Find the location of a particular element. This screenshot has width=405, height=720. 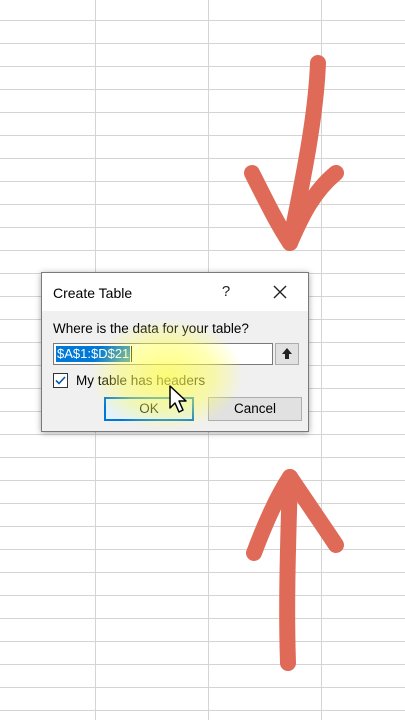

range-prompt-label: Where is the data for your table? is located at coordinates (151, 328).